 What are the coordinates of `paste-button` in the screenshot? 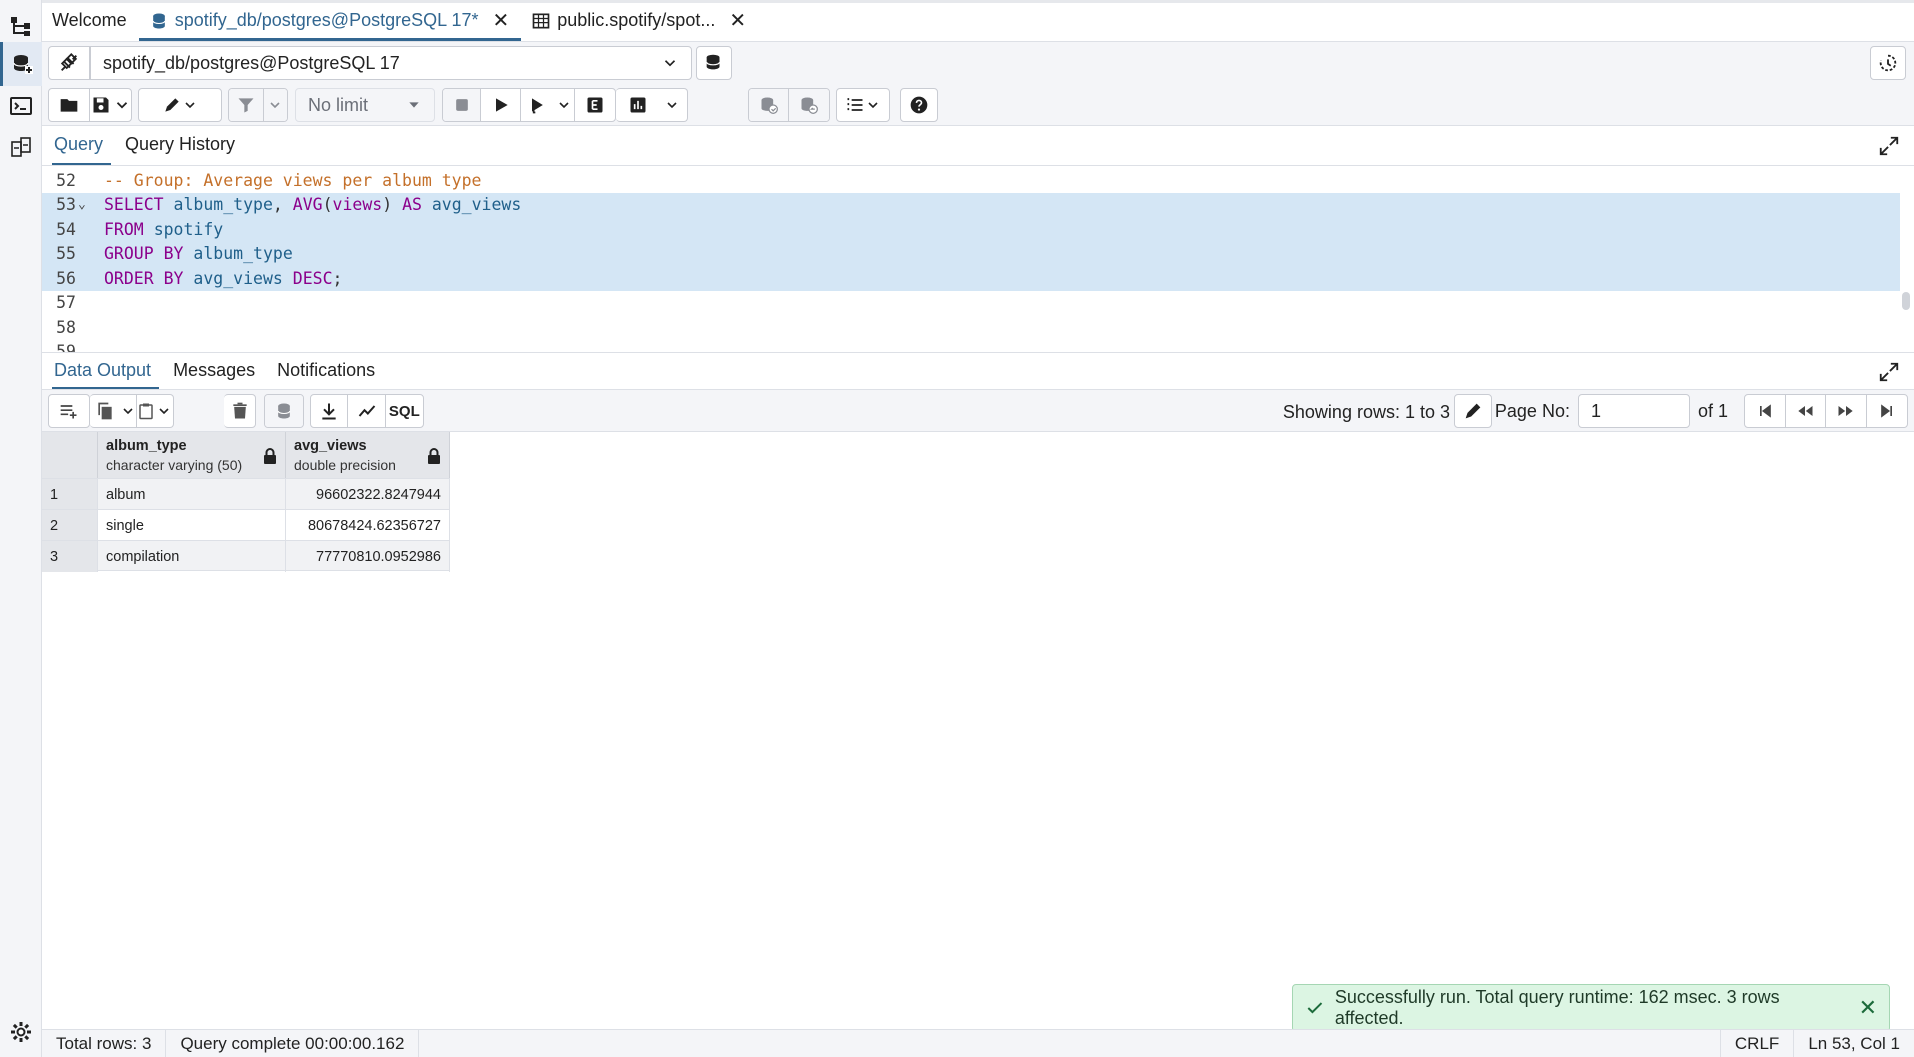 It's located at (146, 411).